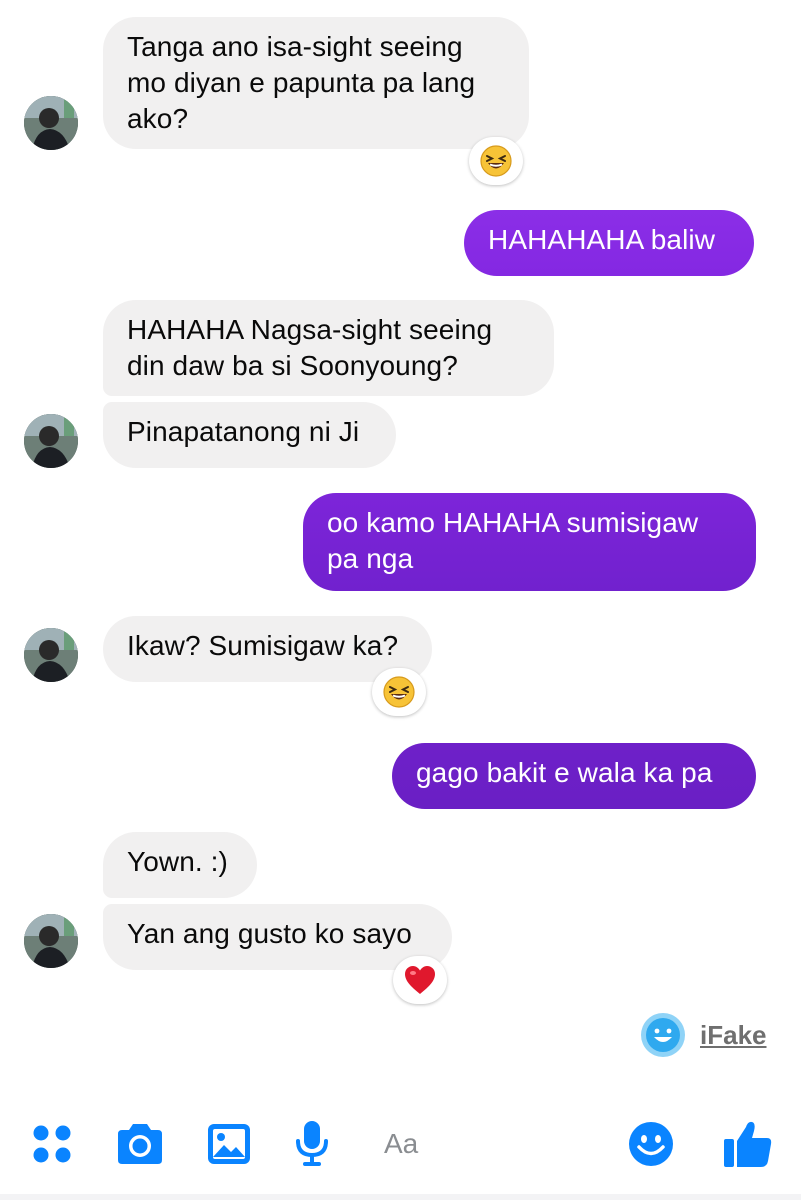 This screenshot has height=1200, width=801. Describe the element at coordinates (564, 772) in the screenshot. I see `message-text: gago bakit e wala ka pa` at that location.